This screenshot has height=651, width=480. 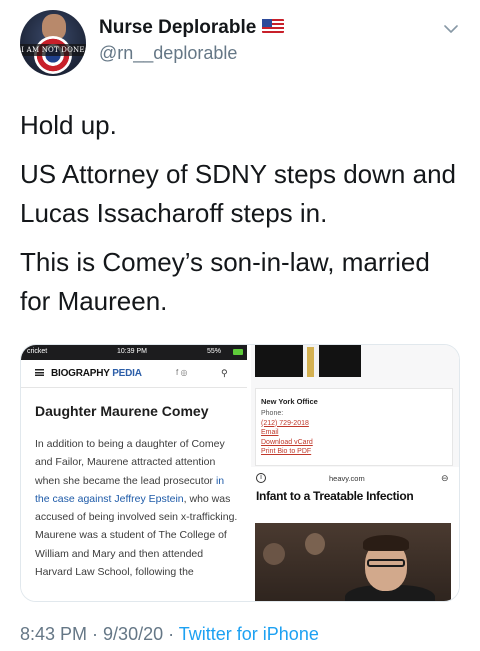 I want to click on browser-bar: i heavy.com ⊖, so click(x=355, y=478).